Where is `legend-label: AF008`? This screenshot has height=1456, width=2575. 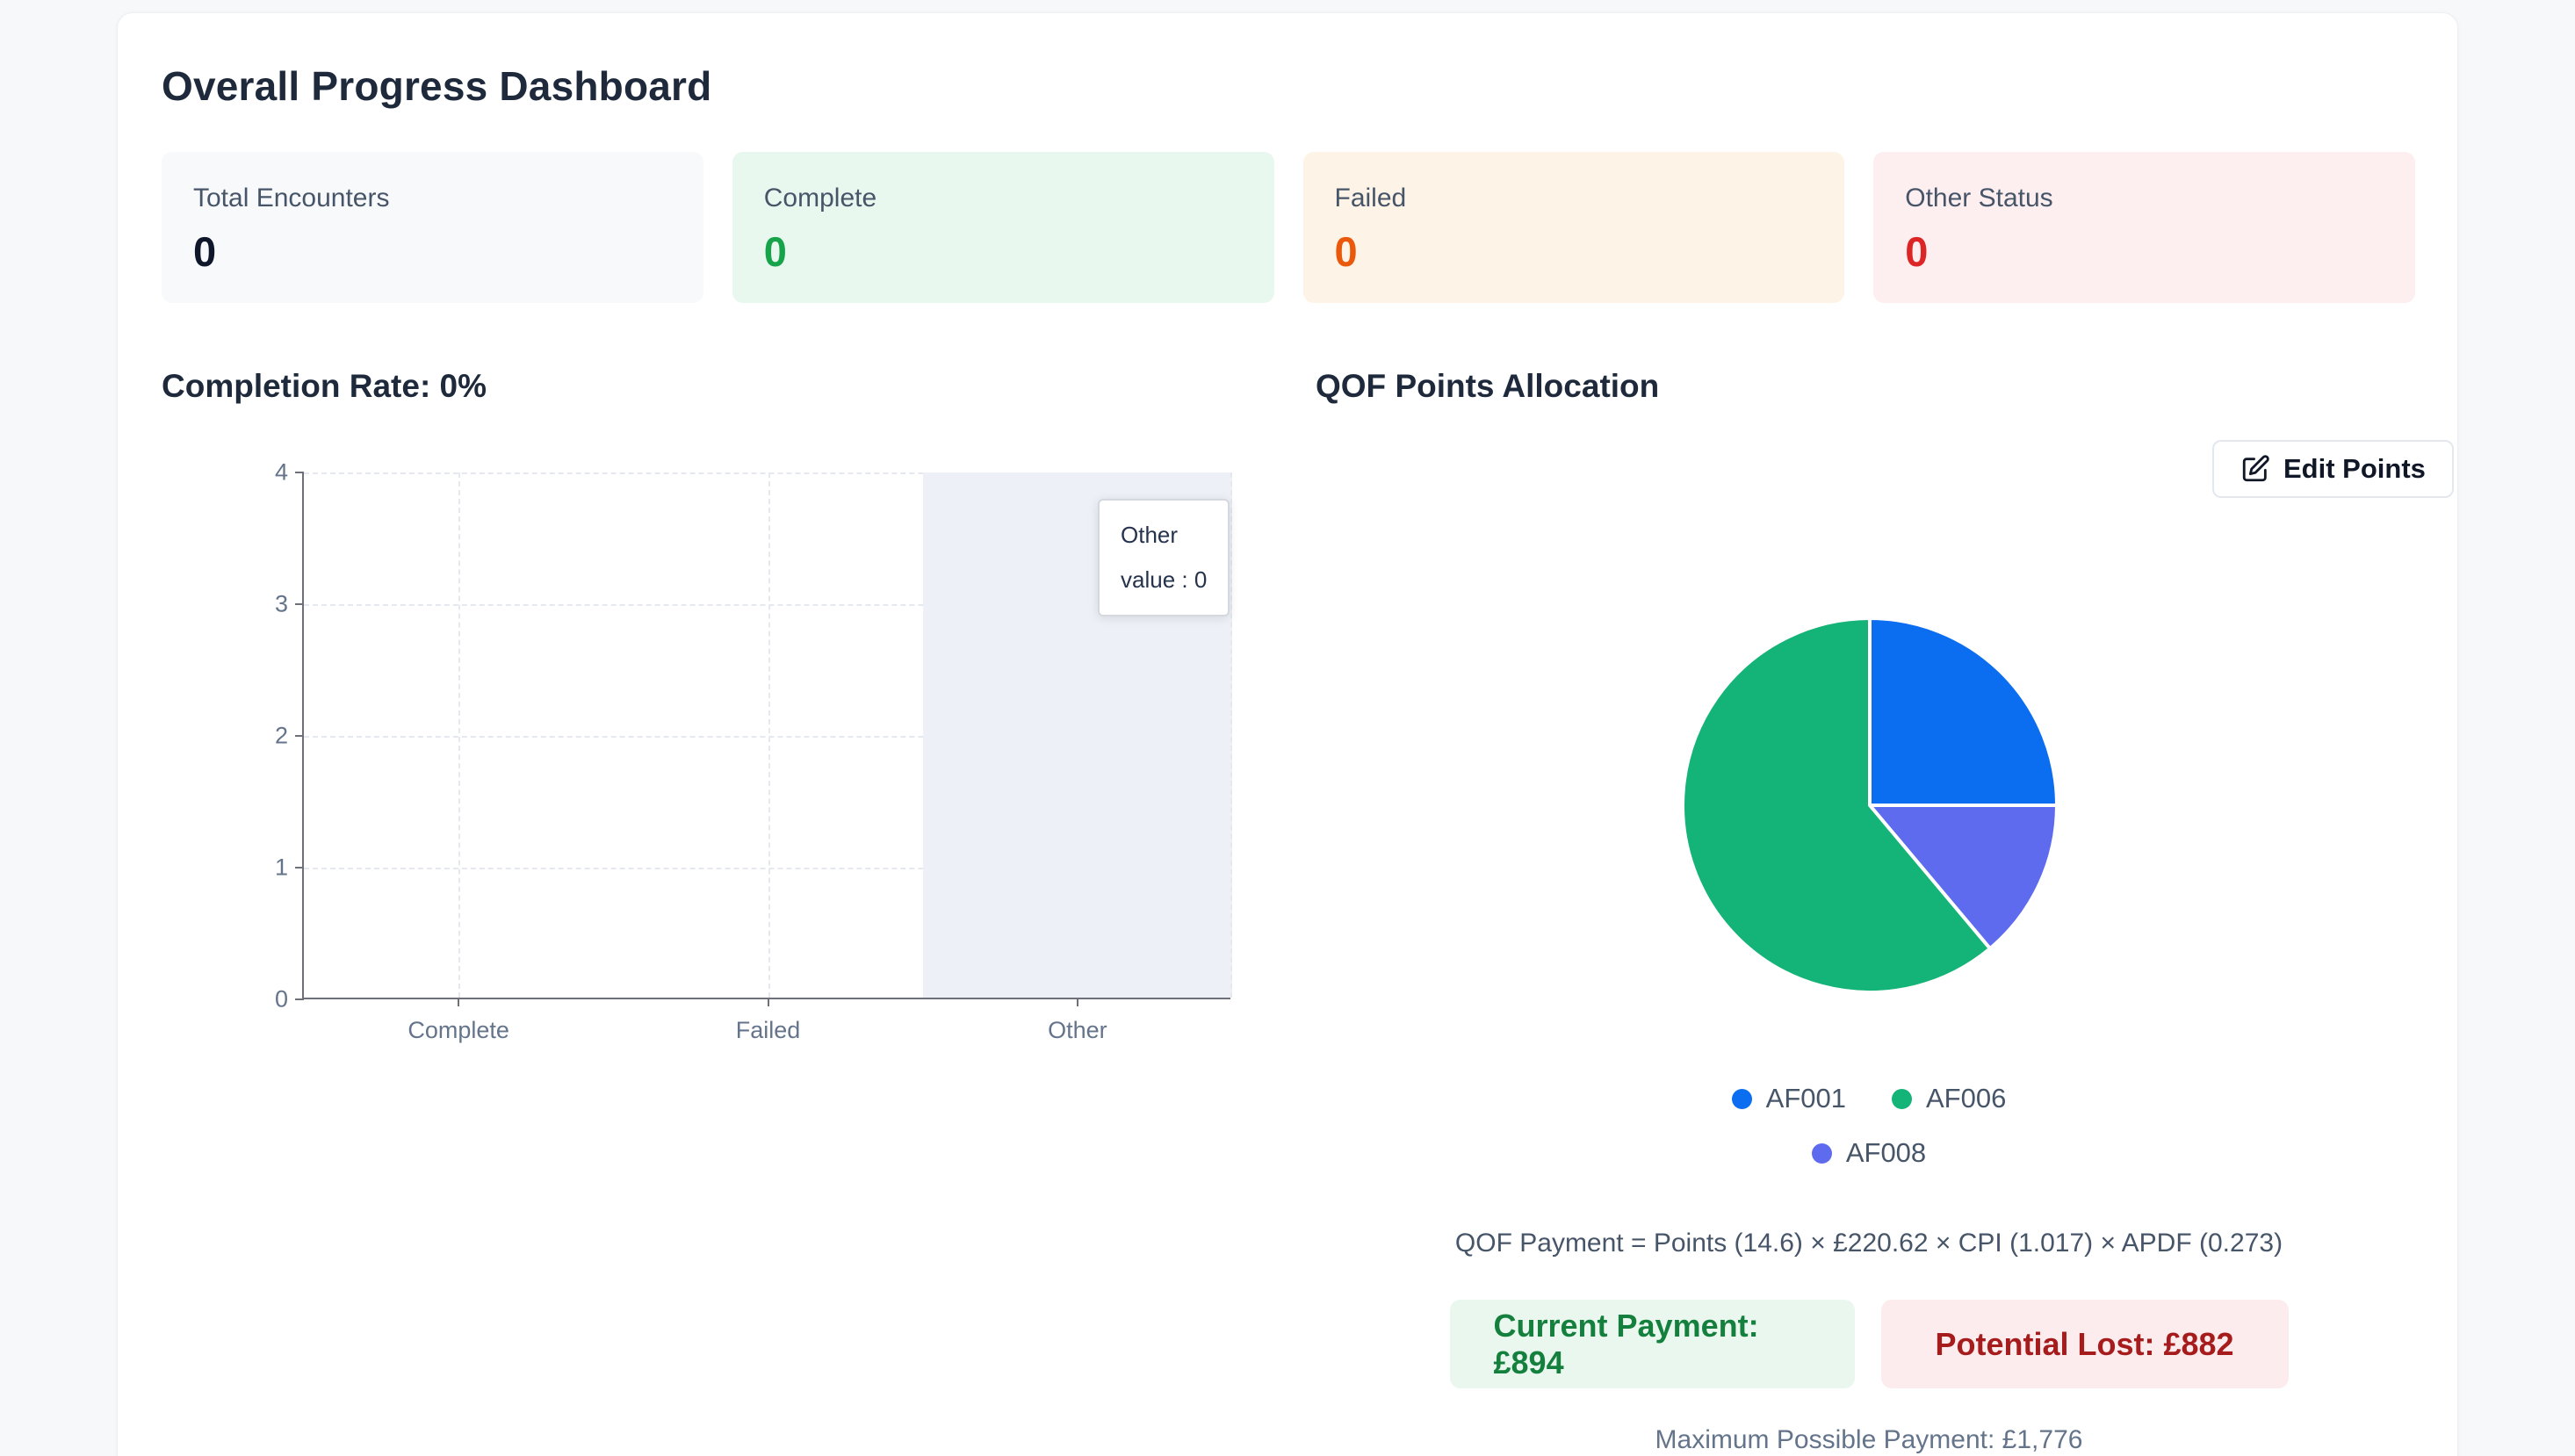
legend-label: AF008 is located at coordinates (1886, 1152).